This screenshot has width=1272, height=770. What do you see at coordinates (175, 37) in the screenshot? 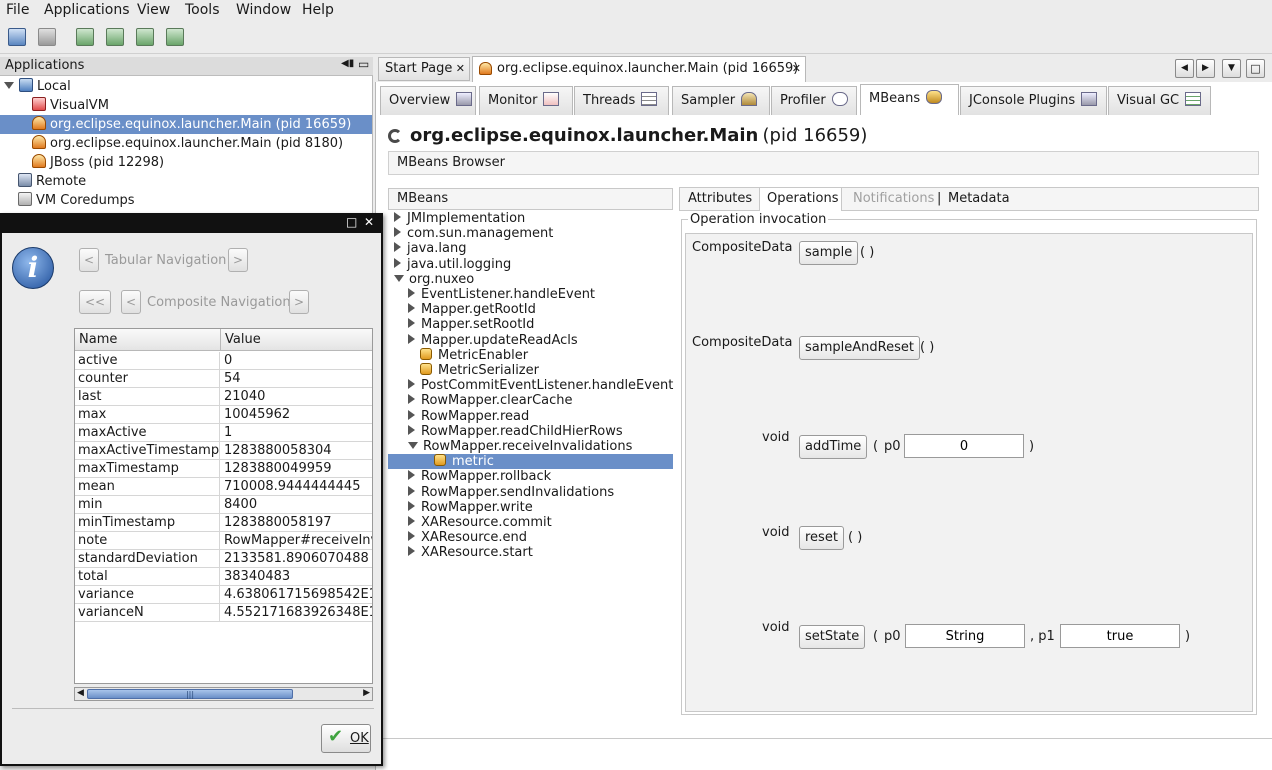
I see `add-snapshot-icon` at bounding box center [175, 37].